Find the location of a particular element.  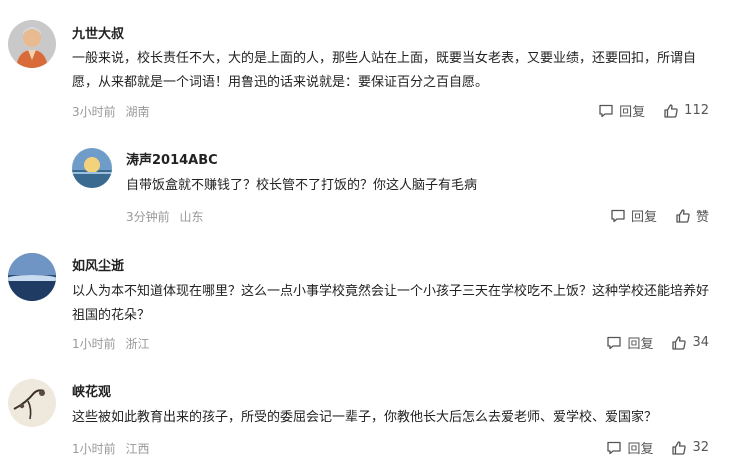

username: 涛声2014ABC is located at coordinates (172, 158).